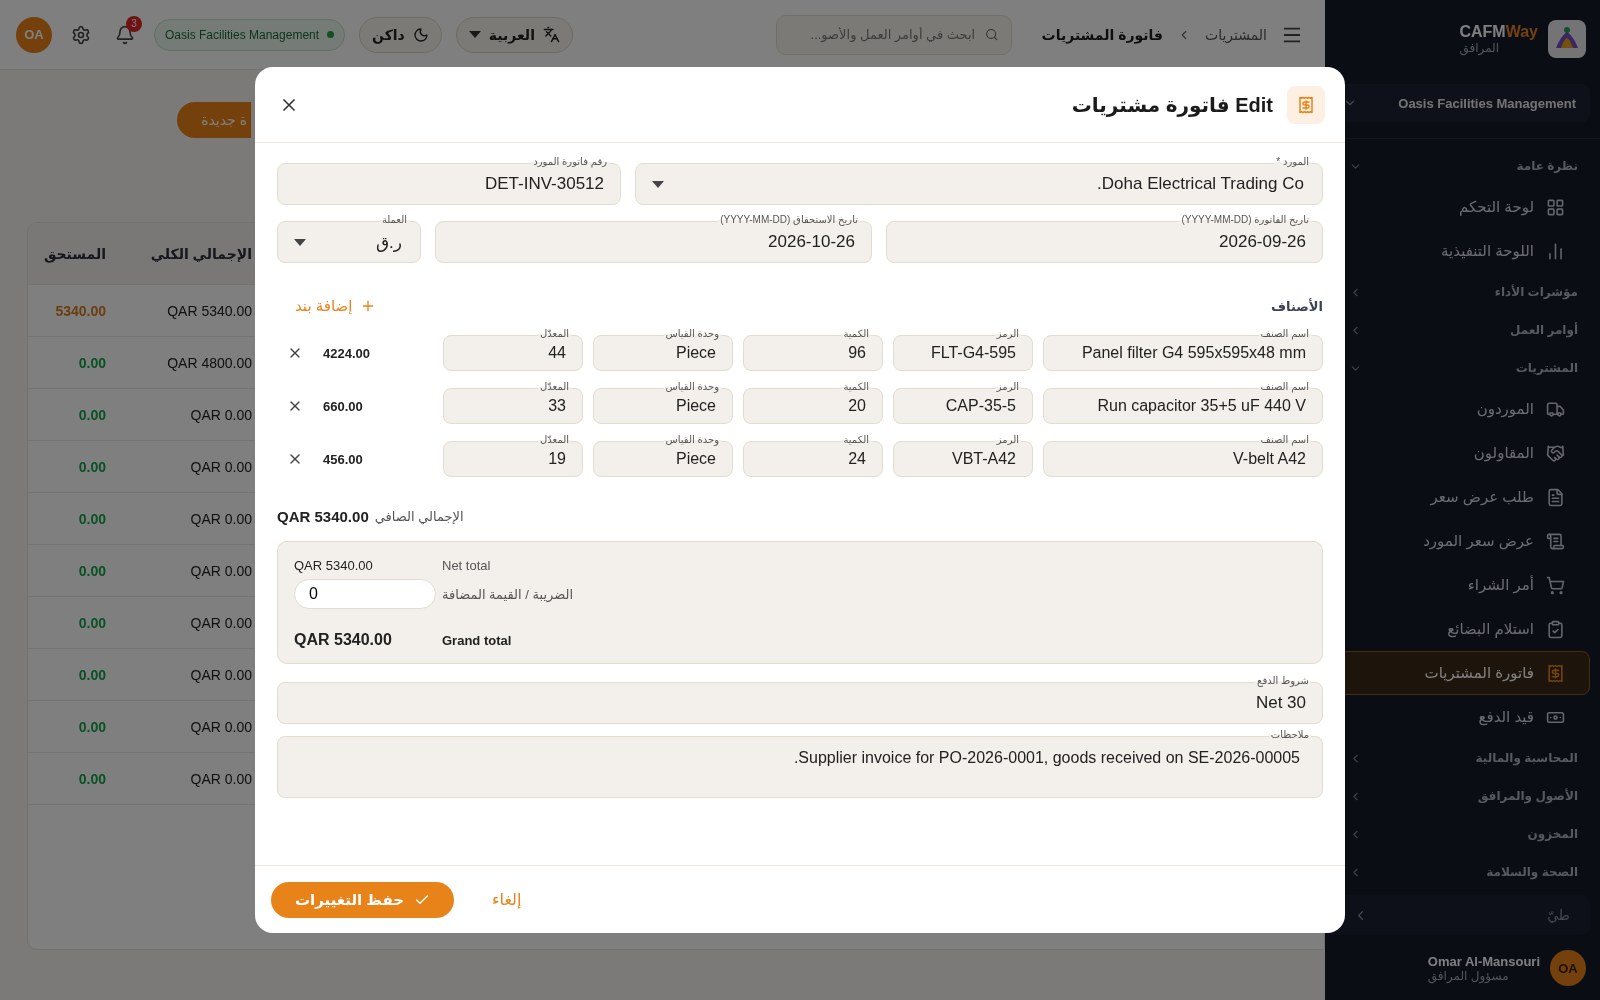  Describe the element at coordinates (343, 459) in the screenshot. I see `line-amount: 456.00` at that location.